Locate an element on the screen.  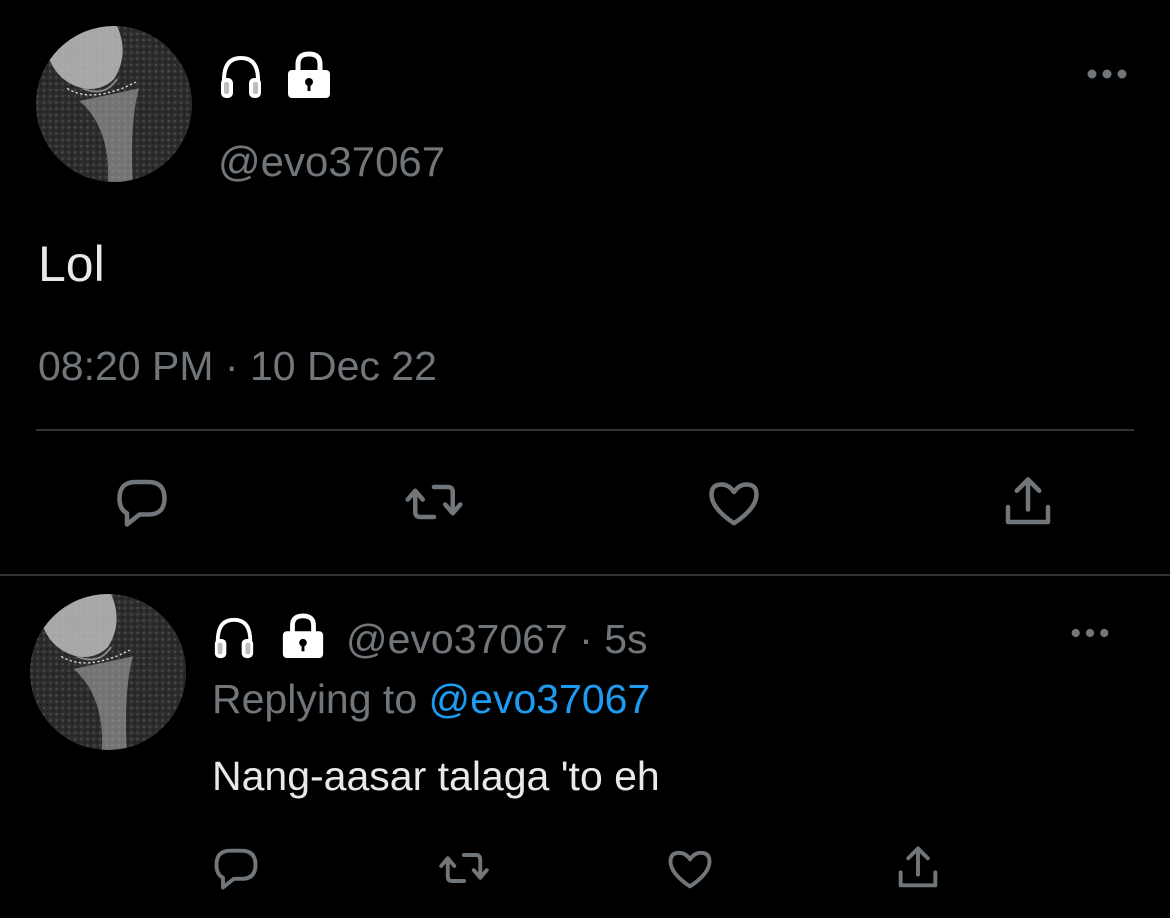
reply-avatar is located at coordinates (108, 672).